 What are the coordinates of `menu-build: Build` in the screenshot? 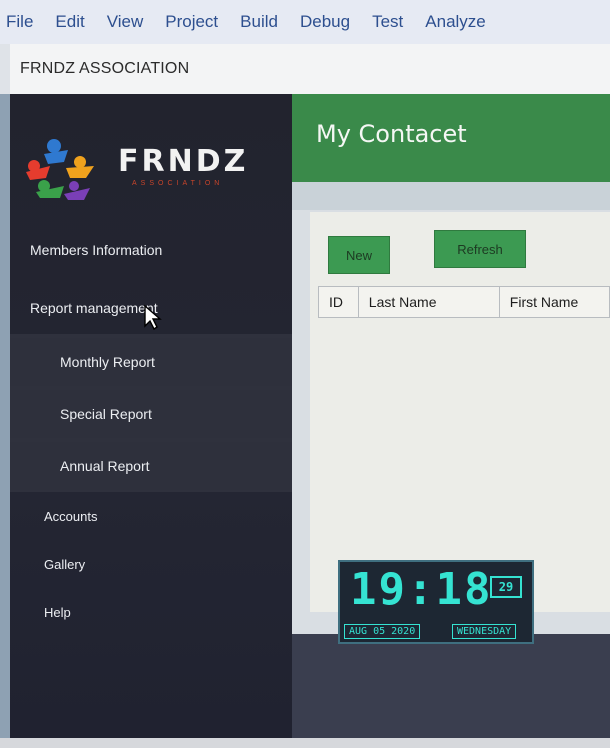 It's located at (259, 22).